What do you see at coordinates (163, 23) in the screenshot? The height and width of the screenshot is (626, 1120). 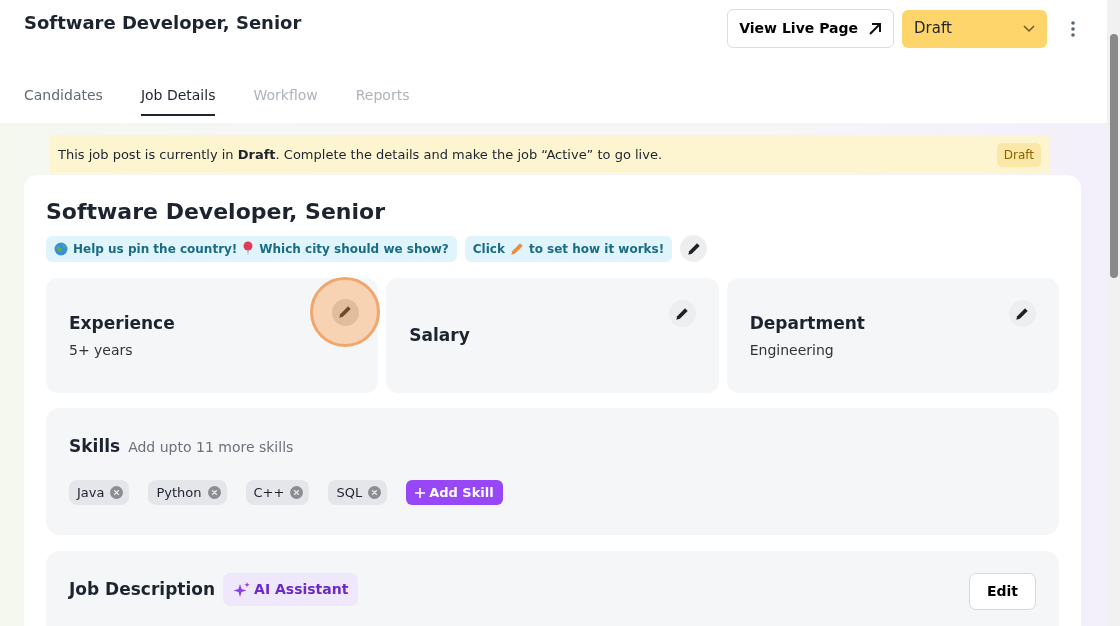 I see `page-title: Software Developer, Senior` at bounding box center [163, 23].